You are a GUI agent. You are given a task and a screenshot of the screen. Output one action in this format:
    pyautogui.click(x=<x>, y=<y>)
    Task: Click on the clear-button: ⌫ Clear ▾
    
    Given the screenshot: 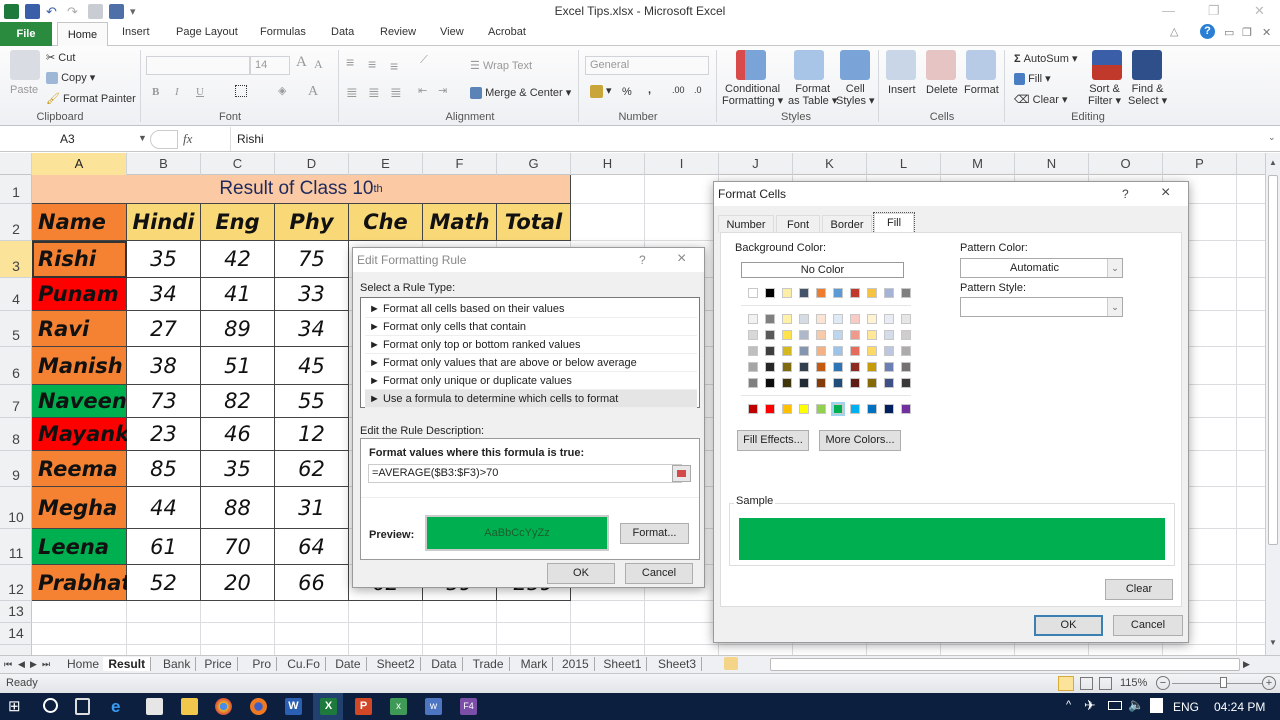 What is the action you would take?
    pyautogui.click(x=1041, y=99)
    